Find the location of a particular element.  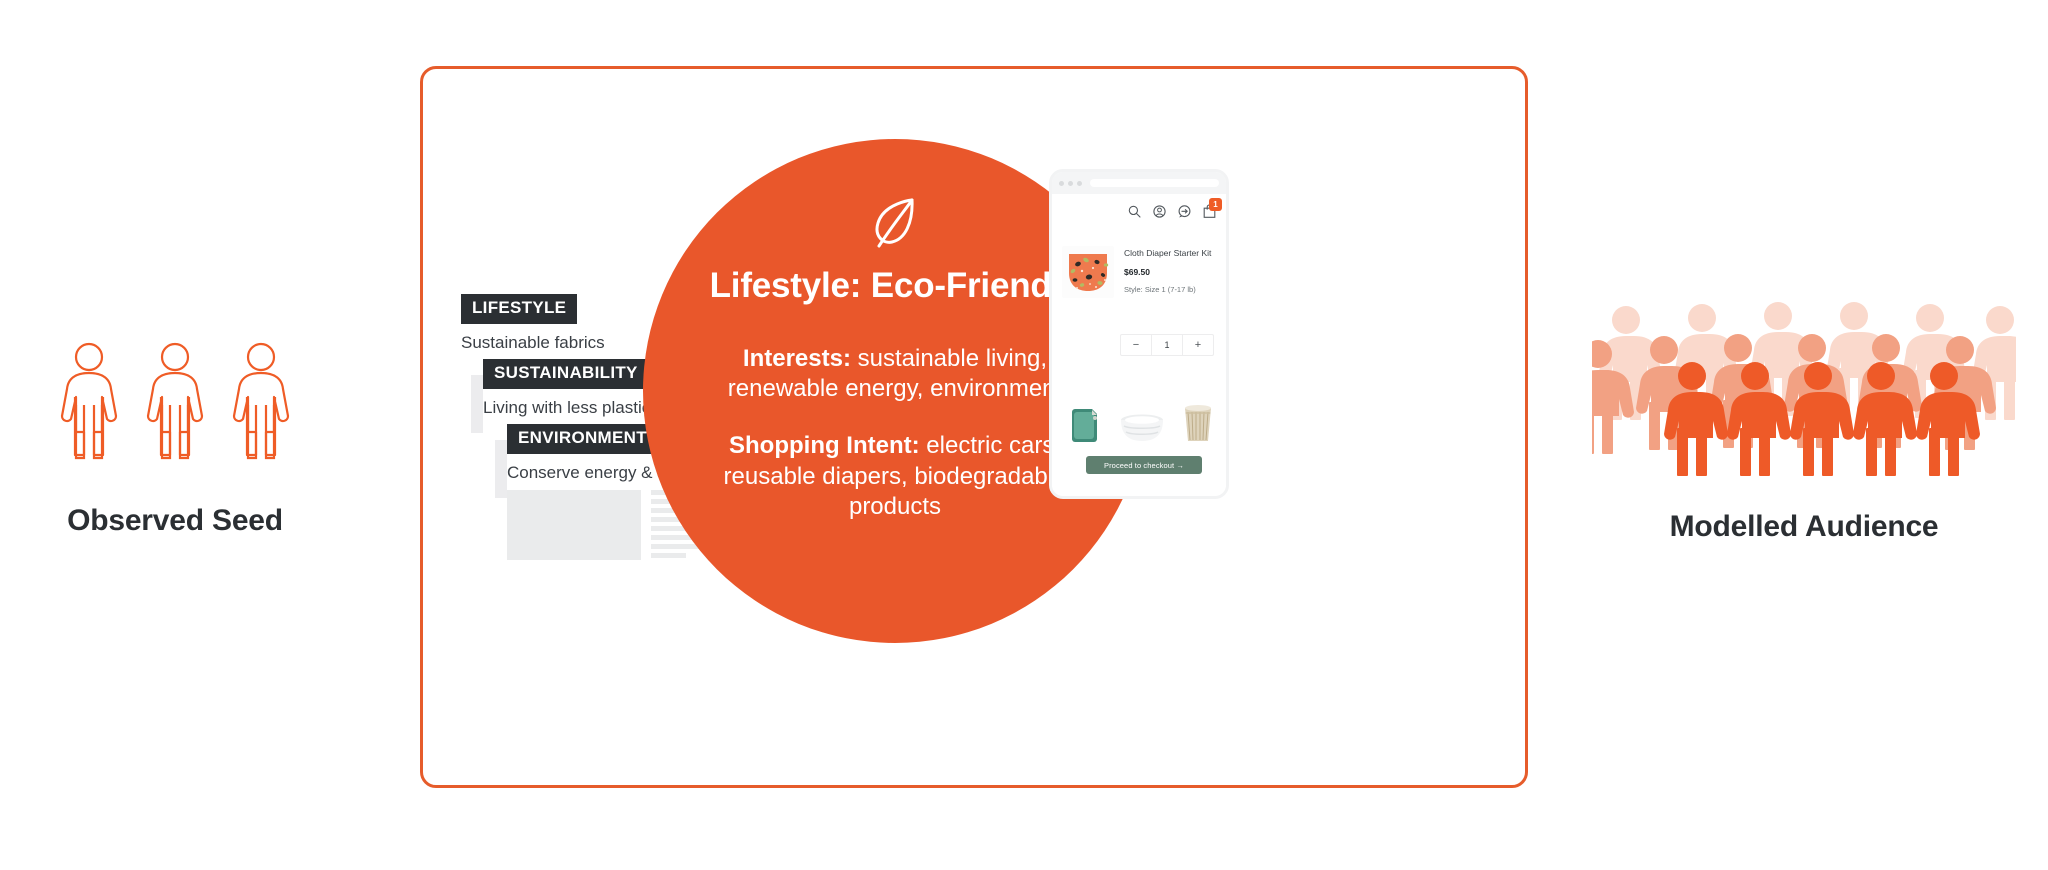

quantity-value: 1 is located at coordinates (1167, 345).